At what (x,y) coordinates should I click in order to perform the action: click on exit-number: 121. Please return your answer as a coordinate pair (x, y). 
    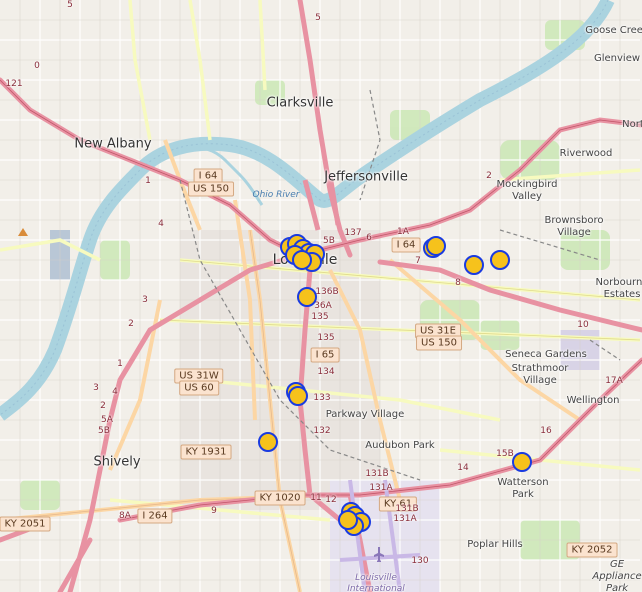
    Looking at the image, I should click on (14, 84).